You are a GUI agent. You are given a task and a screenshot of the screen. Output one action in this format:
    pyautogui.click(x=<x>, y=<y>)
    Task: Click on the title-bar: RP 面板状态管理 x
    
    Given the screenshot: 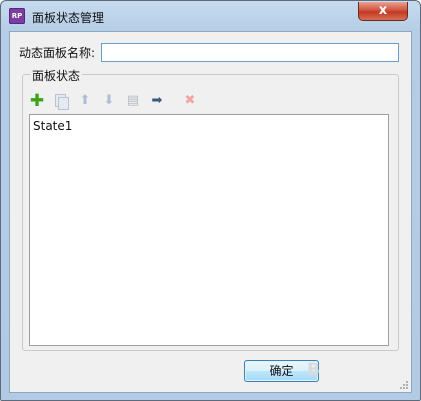 What is the action you would take?
    pyautogui.click(x=210, y=16)
    